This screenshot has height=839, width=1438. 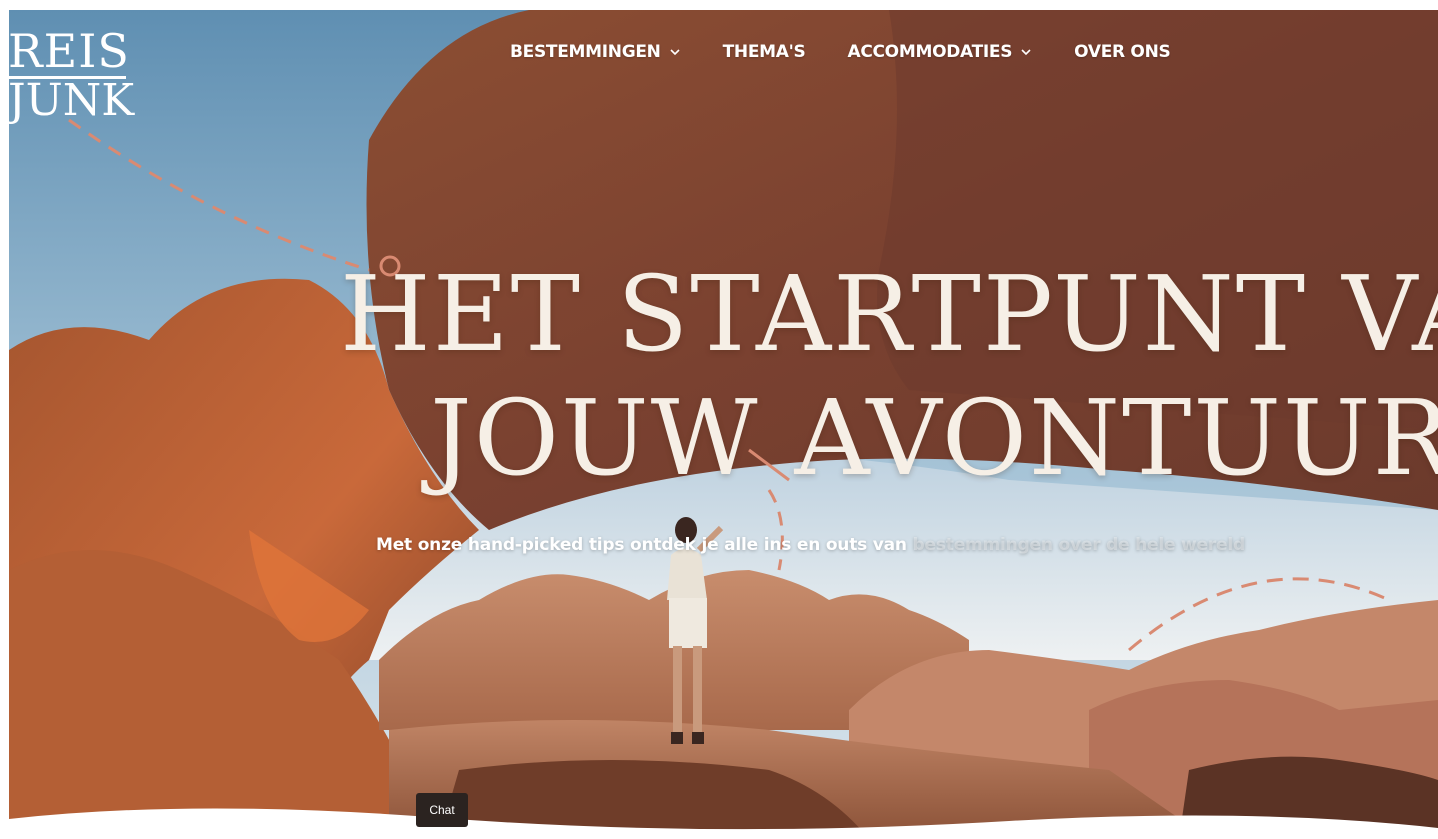 I want to click on nav-item-label: OVER ONS, so click(x=1122, y=52).